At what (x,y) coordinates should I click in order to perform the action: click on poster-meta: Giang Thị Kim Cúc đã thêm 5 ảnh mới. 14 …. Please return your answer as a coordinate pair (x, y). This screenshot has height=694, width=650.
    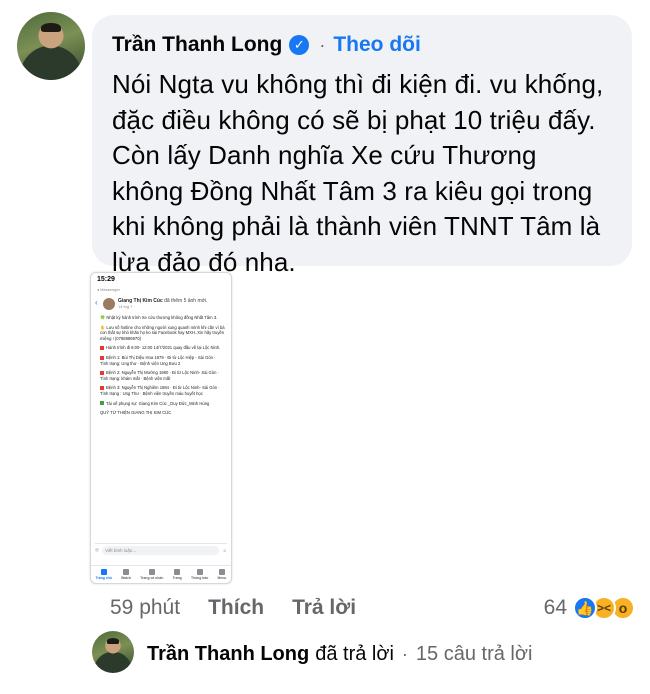
    Looking at the image, I should click on (162, 303).